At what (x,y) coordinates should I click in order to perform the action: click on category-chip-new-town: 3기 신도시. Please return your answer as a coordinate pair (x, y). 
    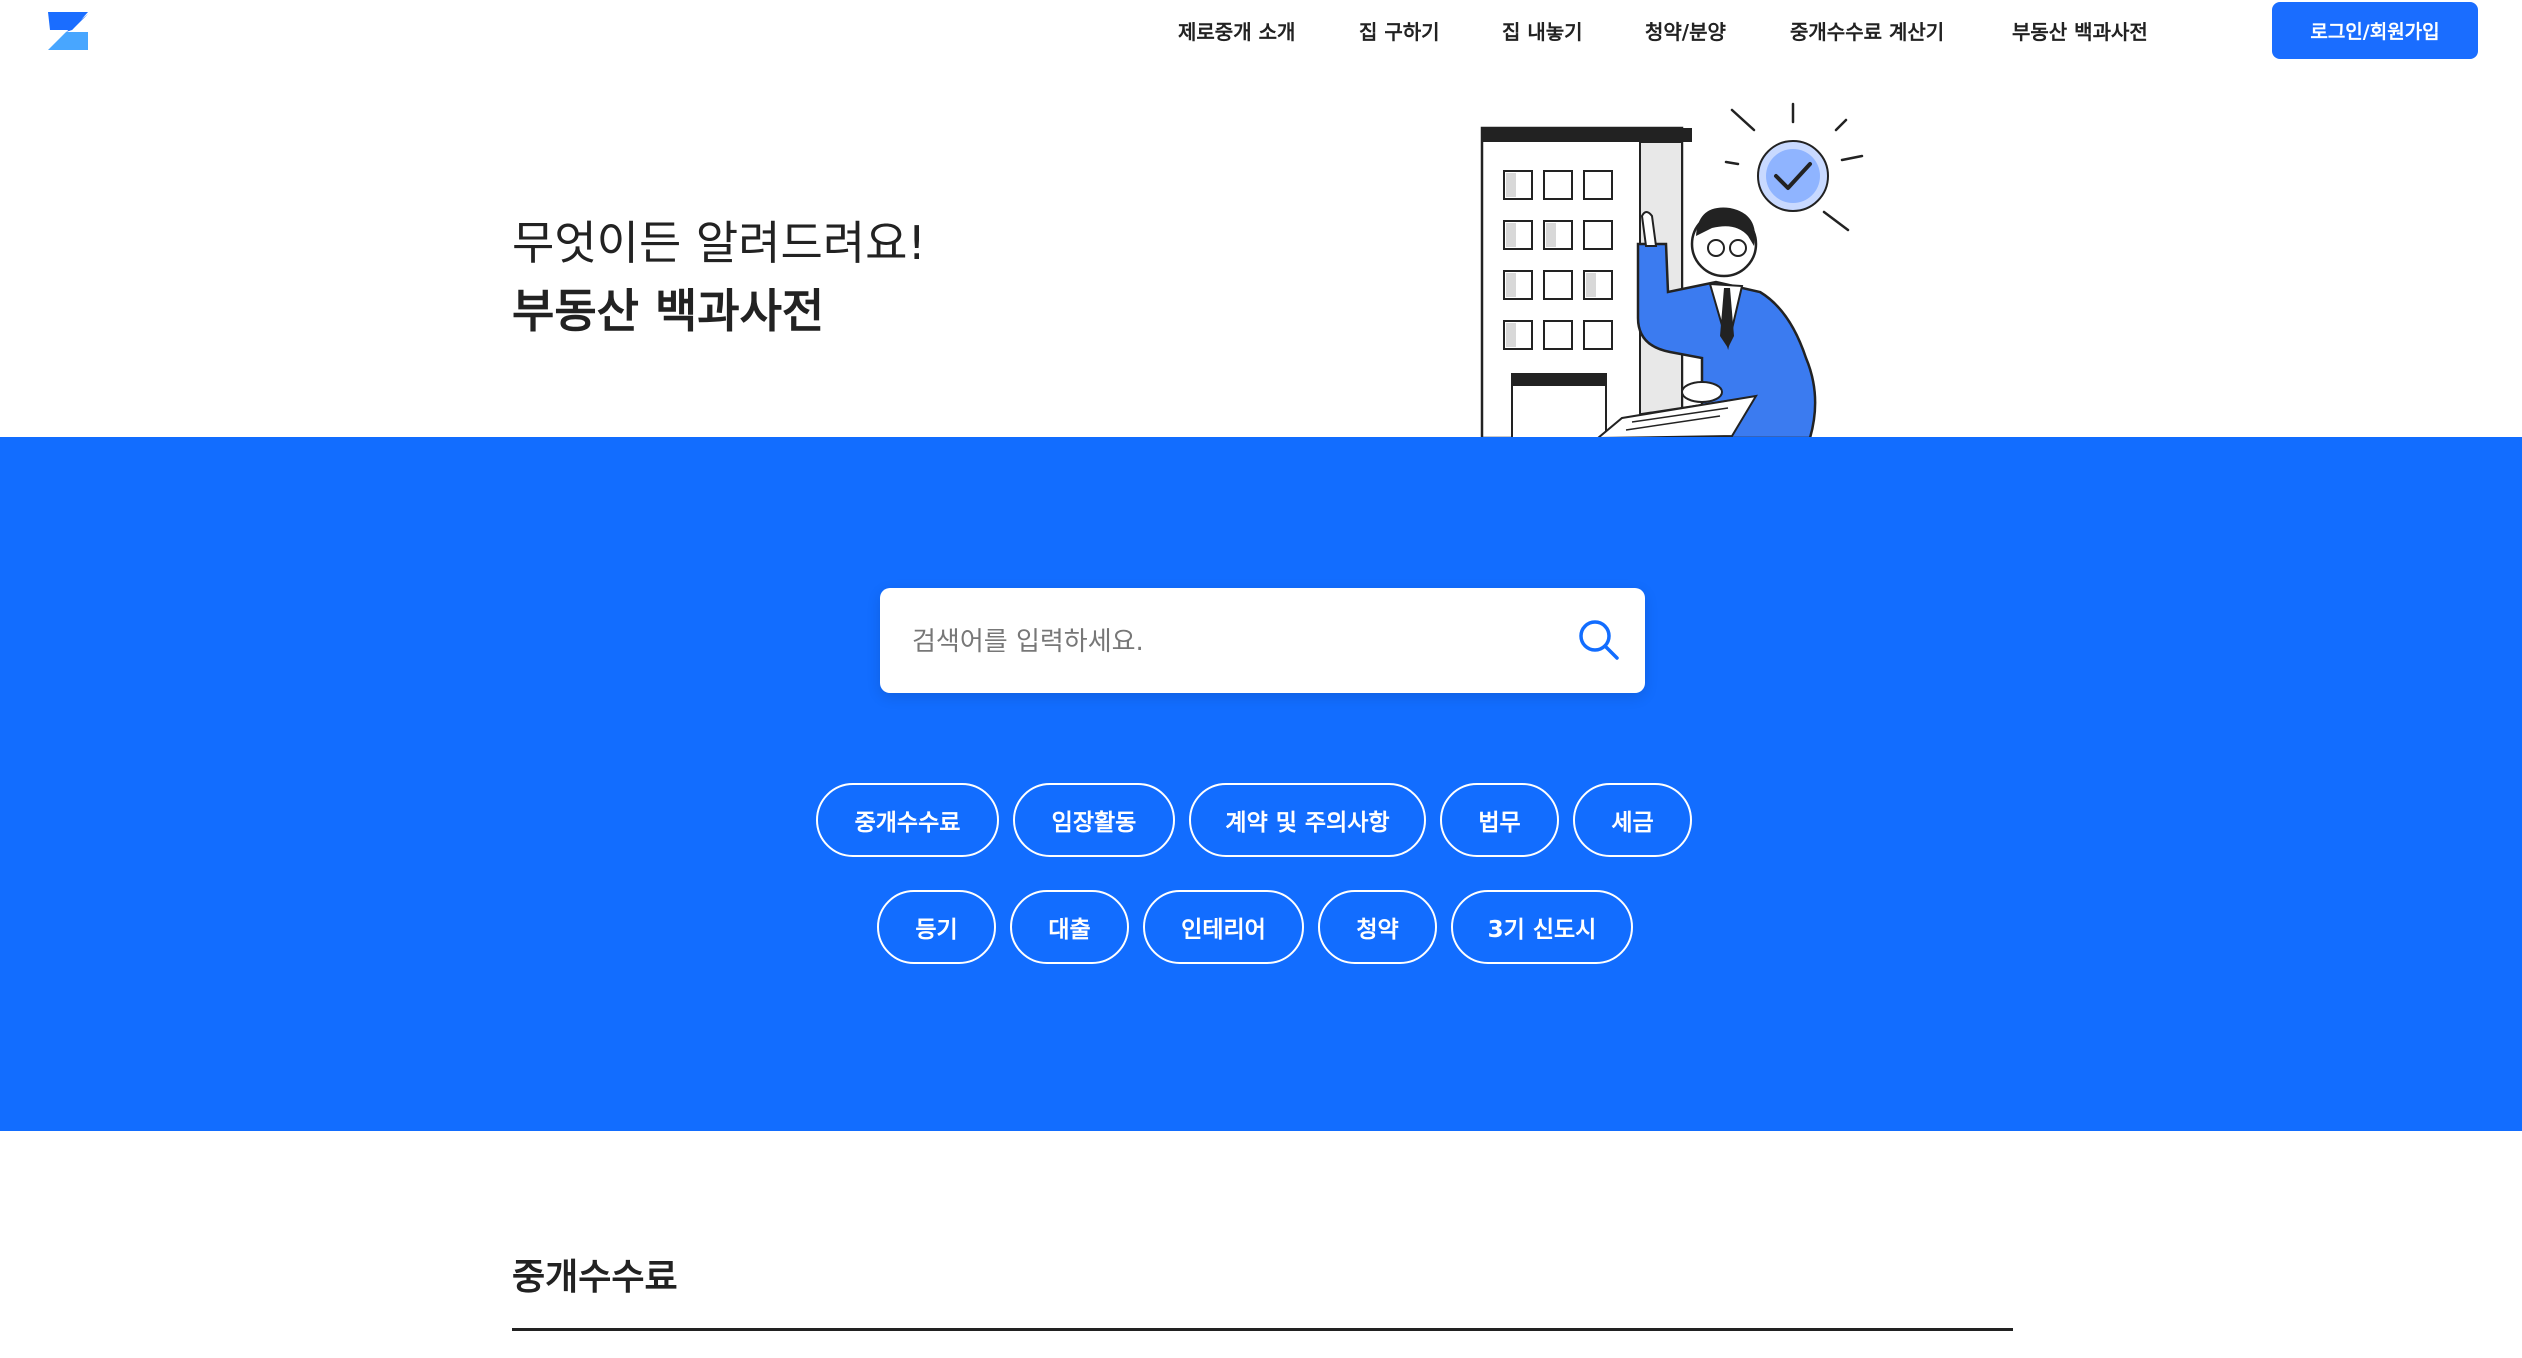
    Looking at the image, I should click on (1542, 927).